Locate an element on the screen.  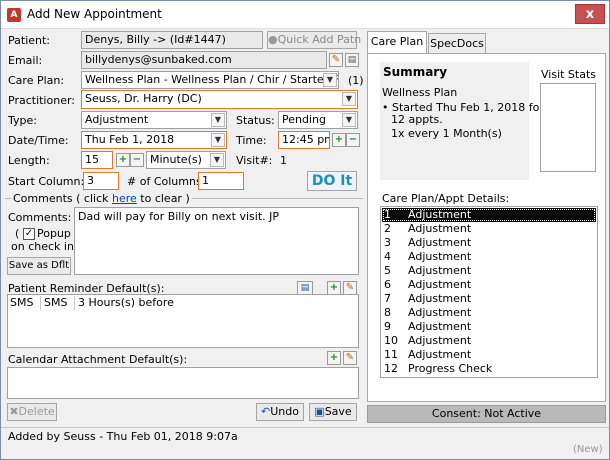
patient-field: Denys, Billy -> (Id#1447) is located at coordinates (172, 40).